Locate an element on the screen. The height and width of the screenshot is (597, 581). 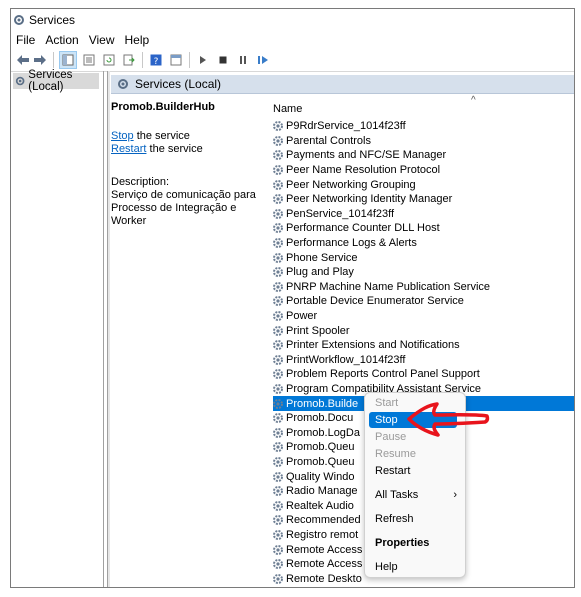
service-name: Portable Device Enumerator Service is located at coordinates (375, 301).